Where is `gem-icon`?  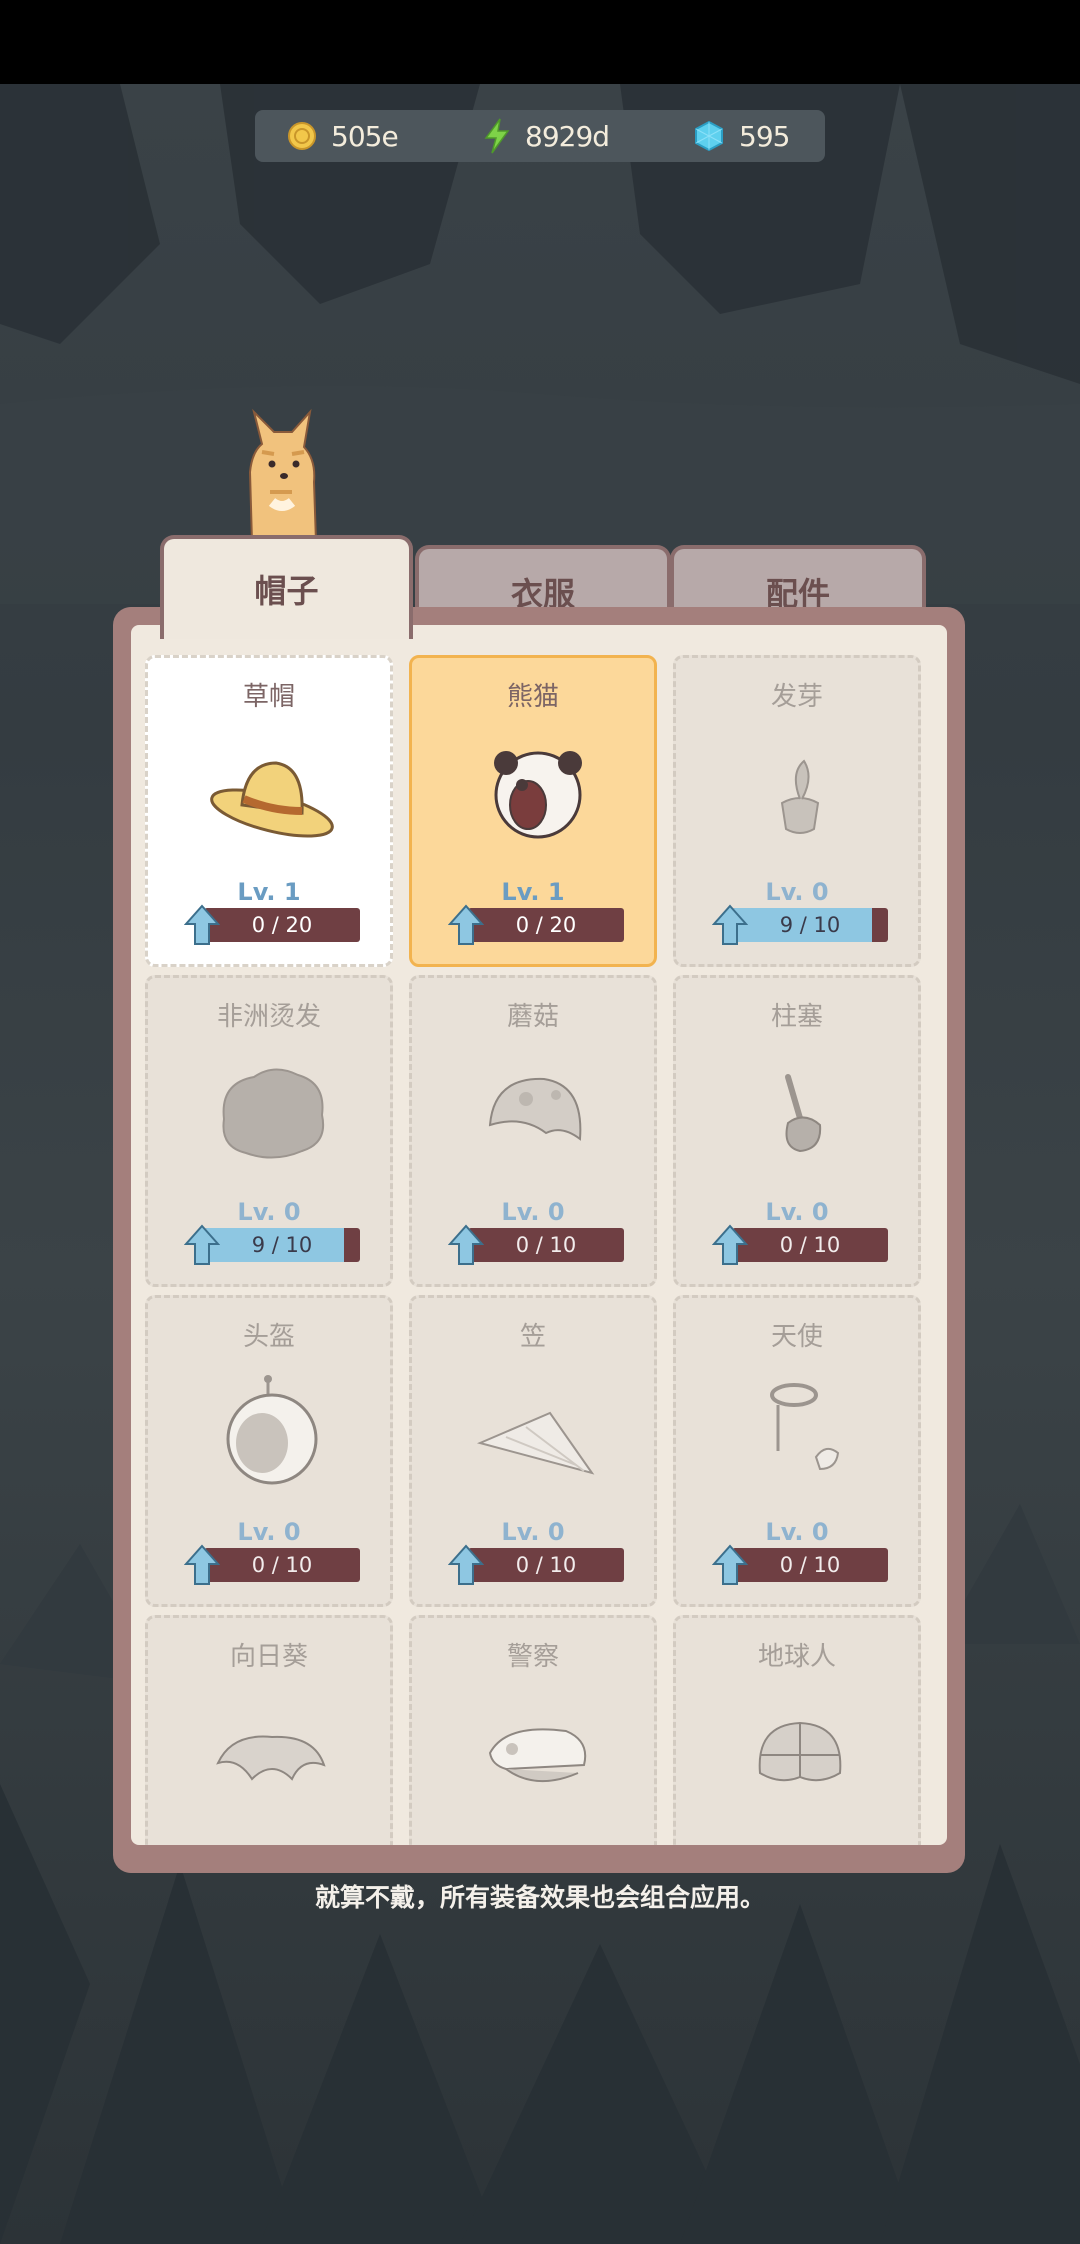 gem-icon is located at coordinates (709, 136).